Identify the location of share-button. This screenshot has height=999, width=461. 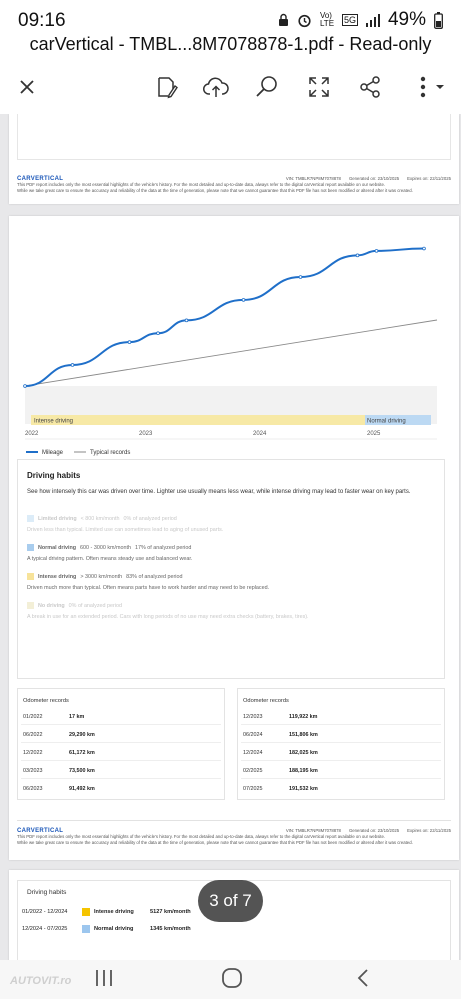
(370, 87).